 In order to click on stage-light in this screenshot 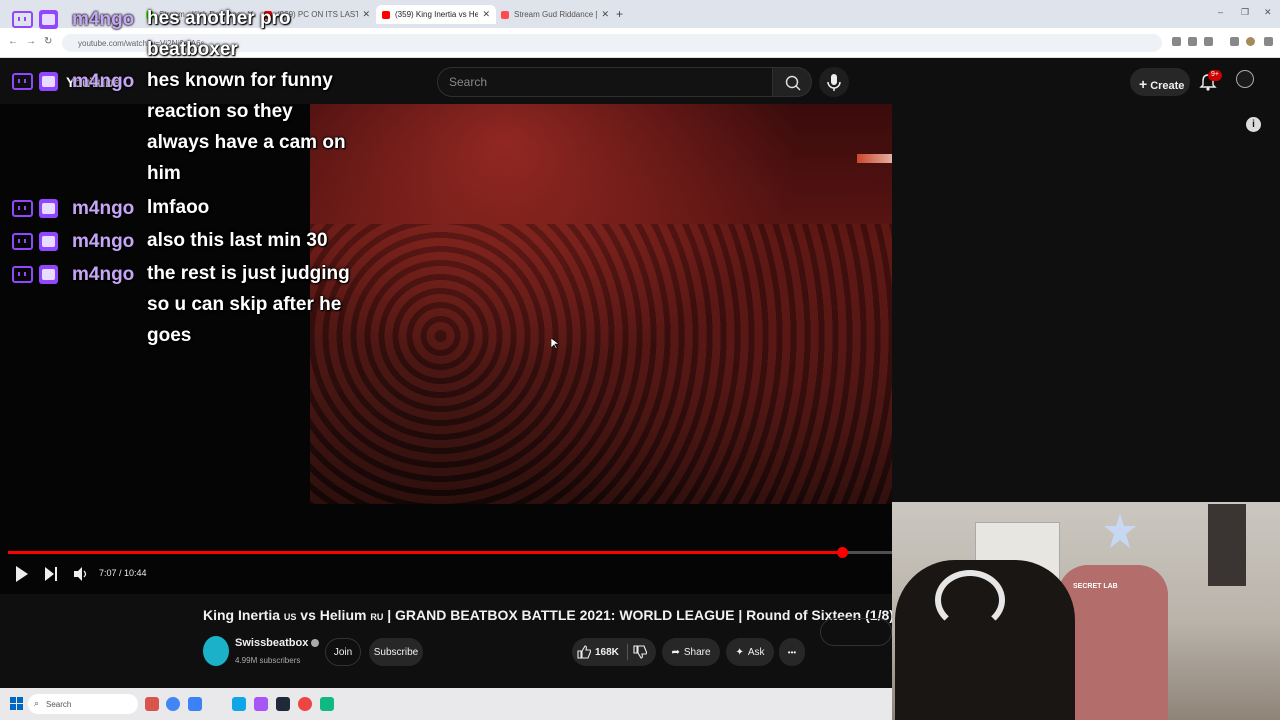, I will do `click(874, 158)`.